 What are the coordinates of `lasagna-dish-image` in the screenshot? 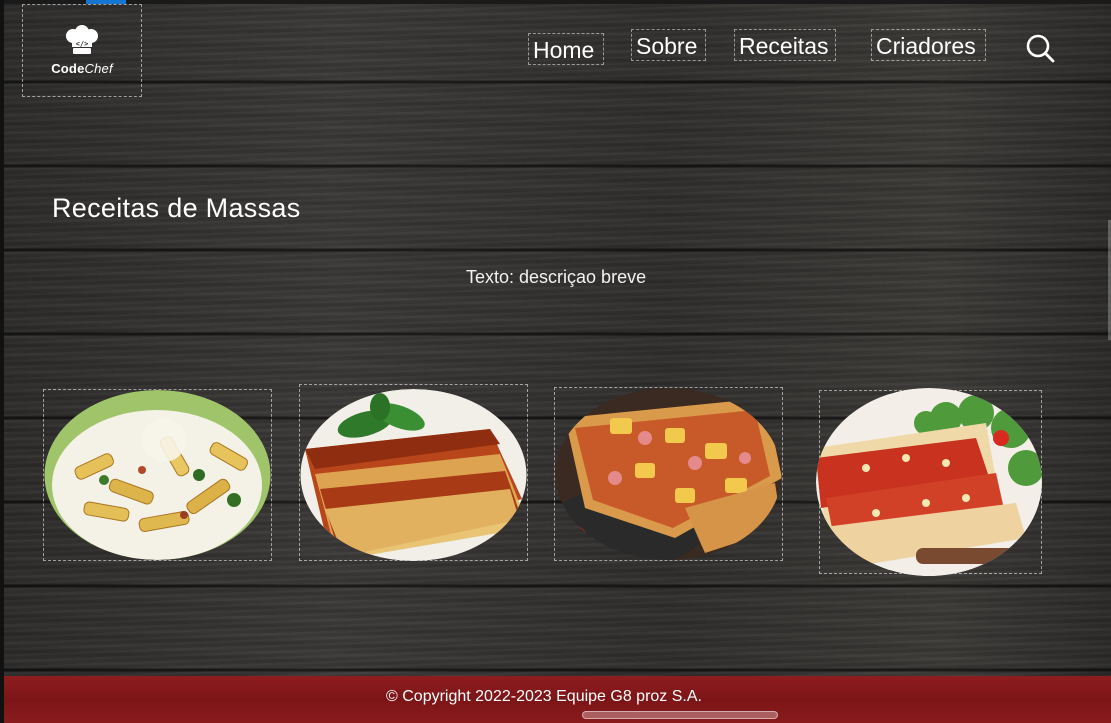 It's located at (413, 475).